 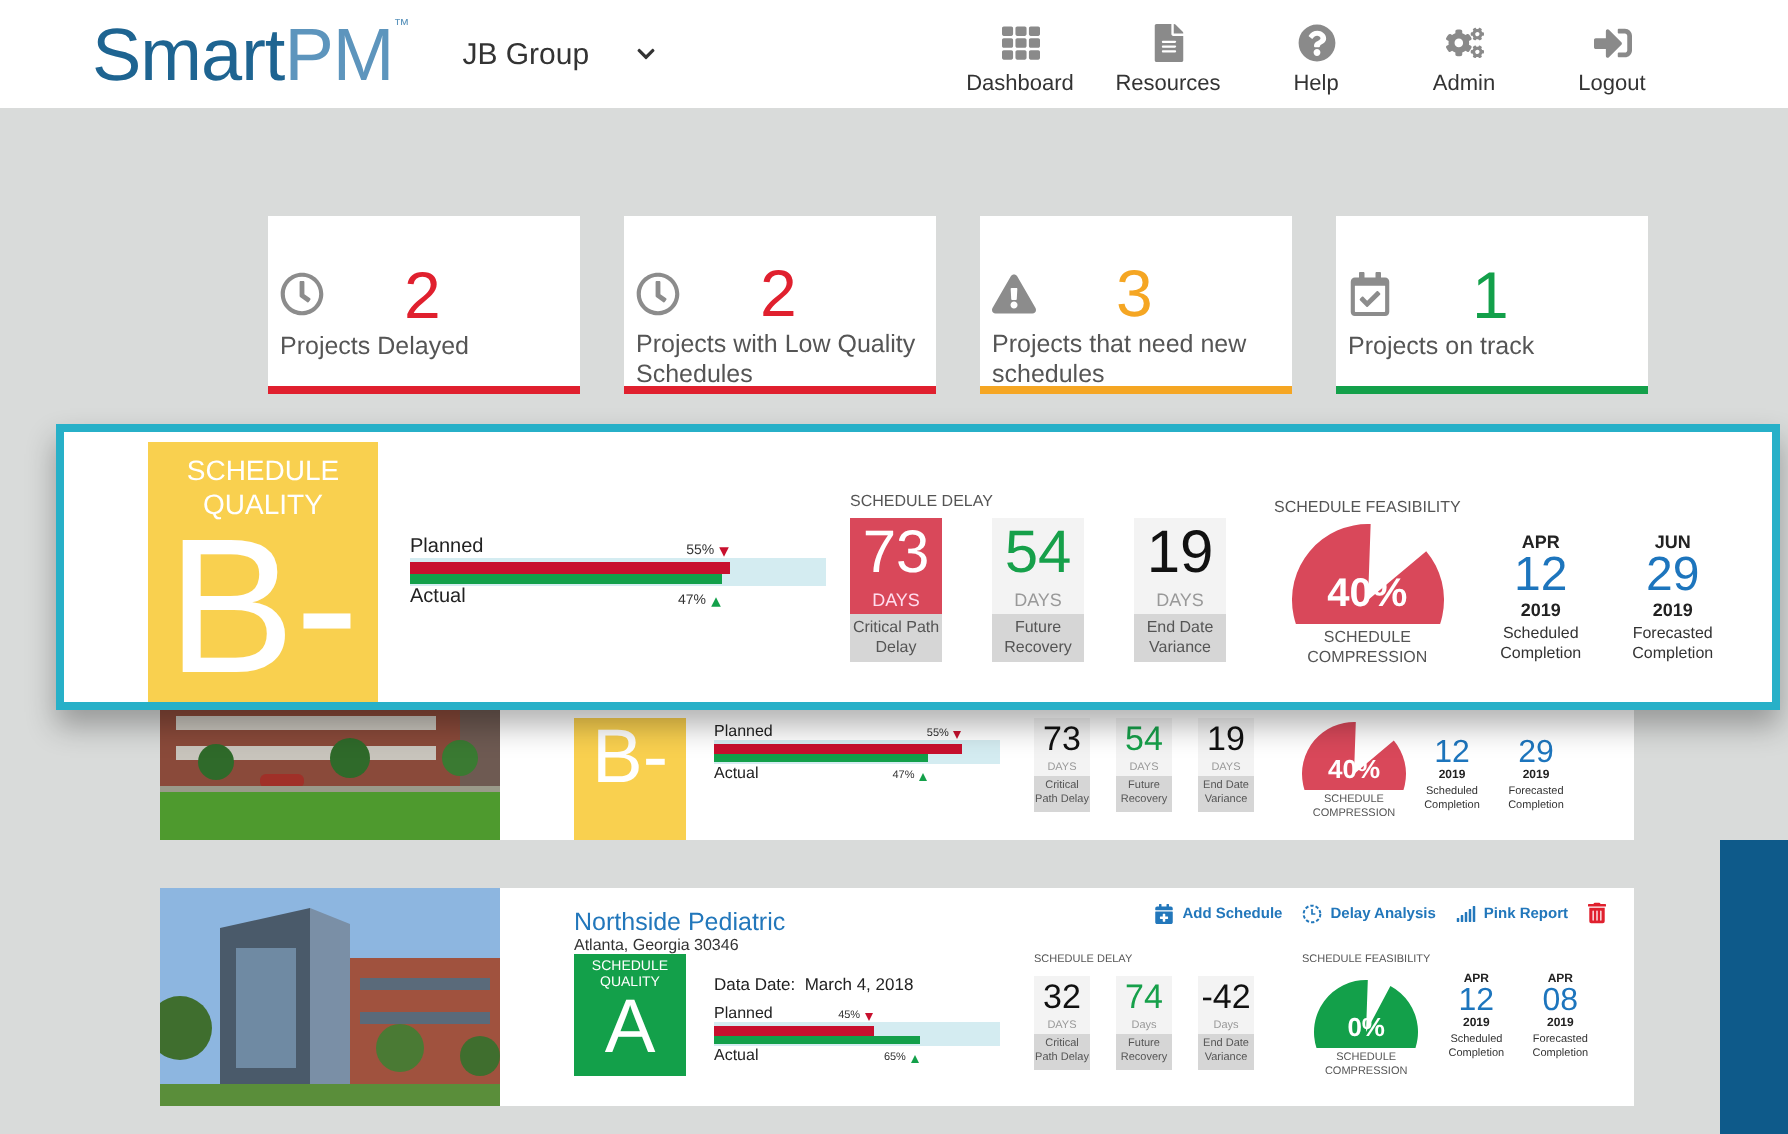 What do you see at coordinates (1062, 997) in the screenshot?
I see `metric-value: 32` at bounding box center [1062, 997].